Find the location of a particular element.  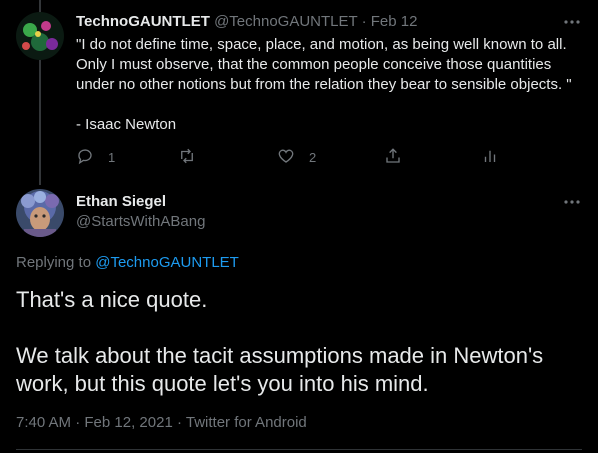

analytics-icon is located at coordinates (490, 157).